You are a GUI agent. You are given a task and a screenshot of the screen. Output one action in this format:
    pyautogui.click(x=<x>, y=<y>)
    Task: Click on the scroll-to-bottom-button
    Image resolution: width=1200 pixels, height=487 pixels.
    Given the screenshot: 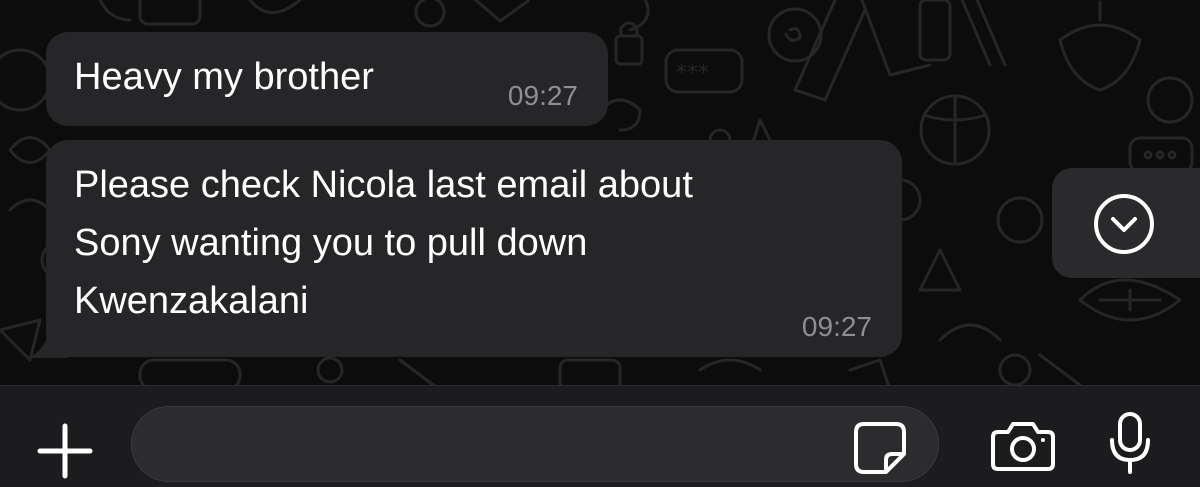 What is the action you would take?
    pyautogui.click(x=1126, y=223)
    